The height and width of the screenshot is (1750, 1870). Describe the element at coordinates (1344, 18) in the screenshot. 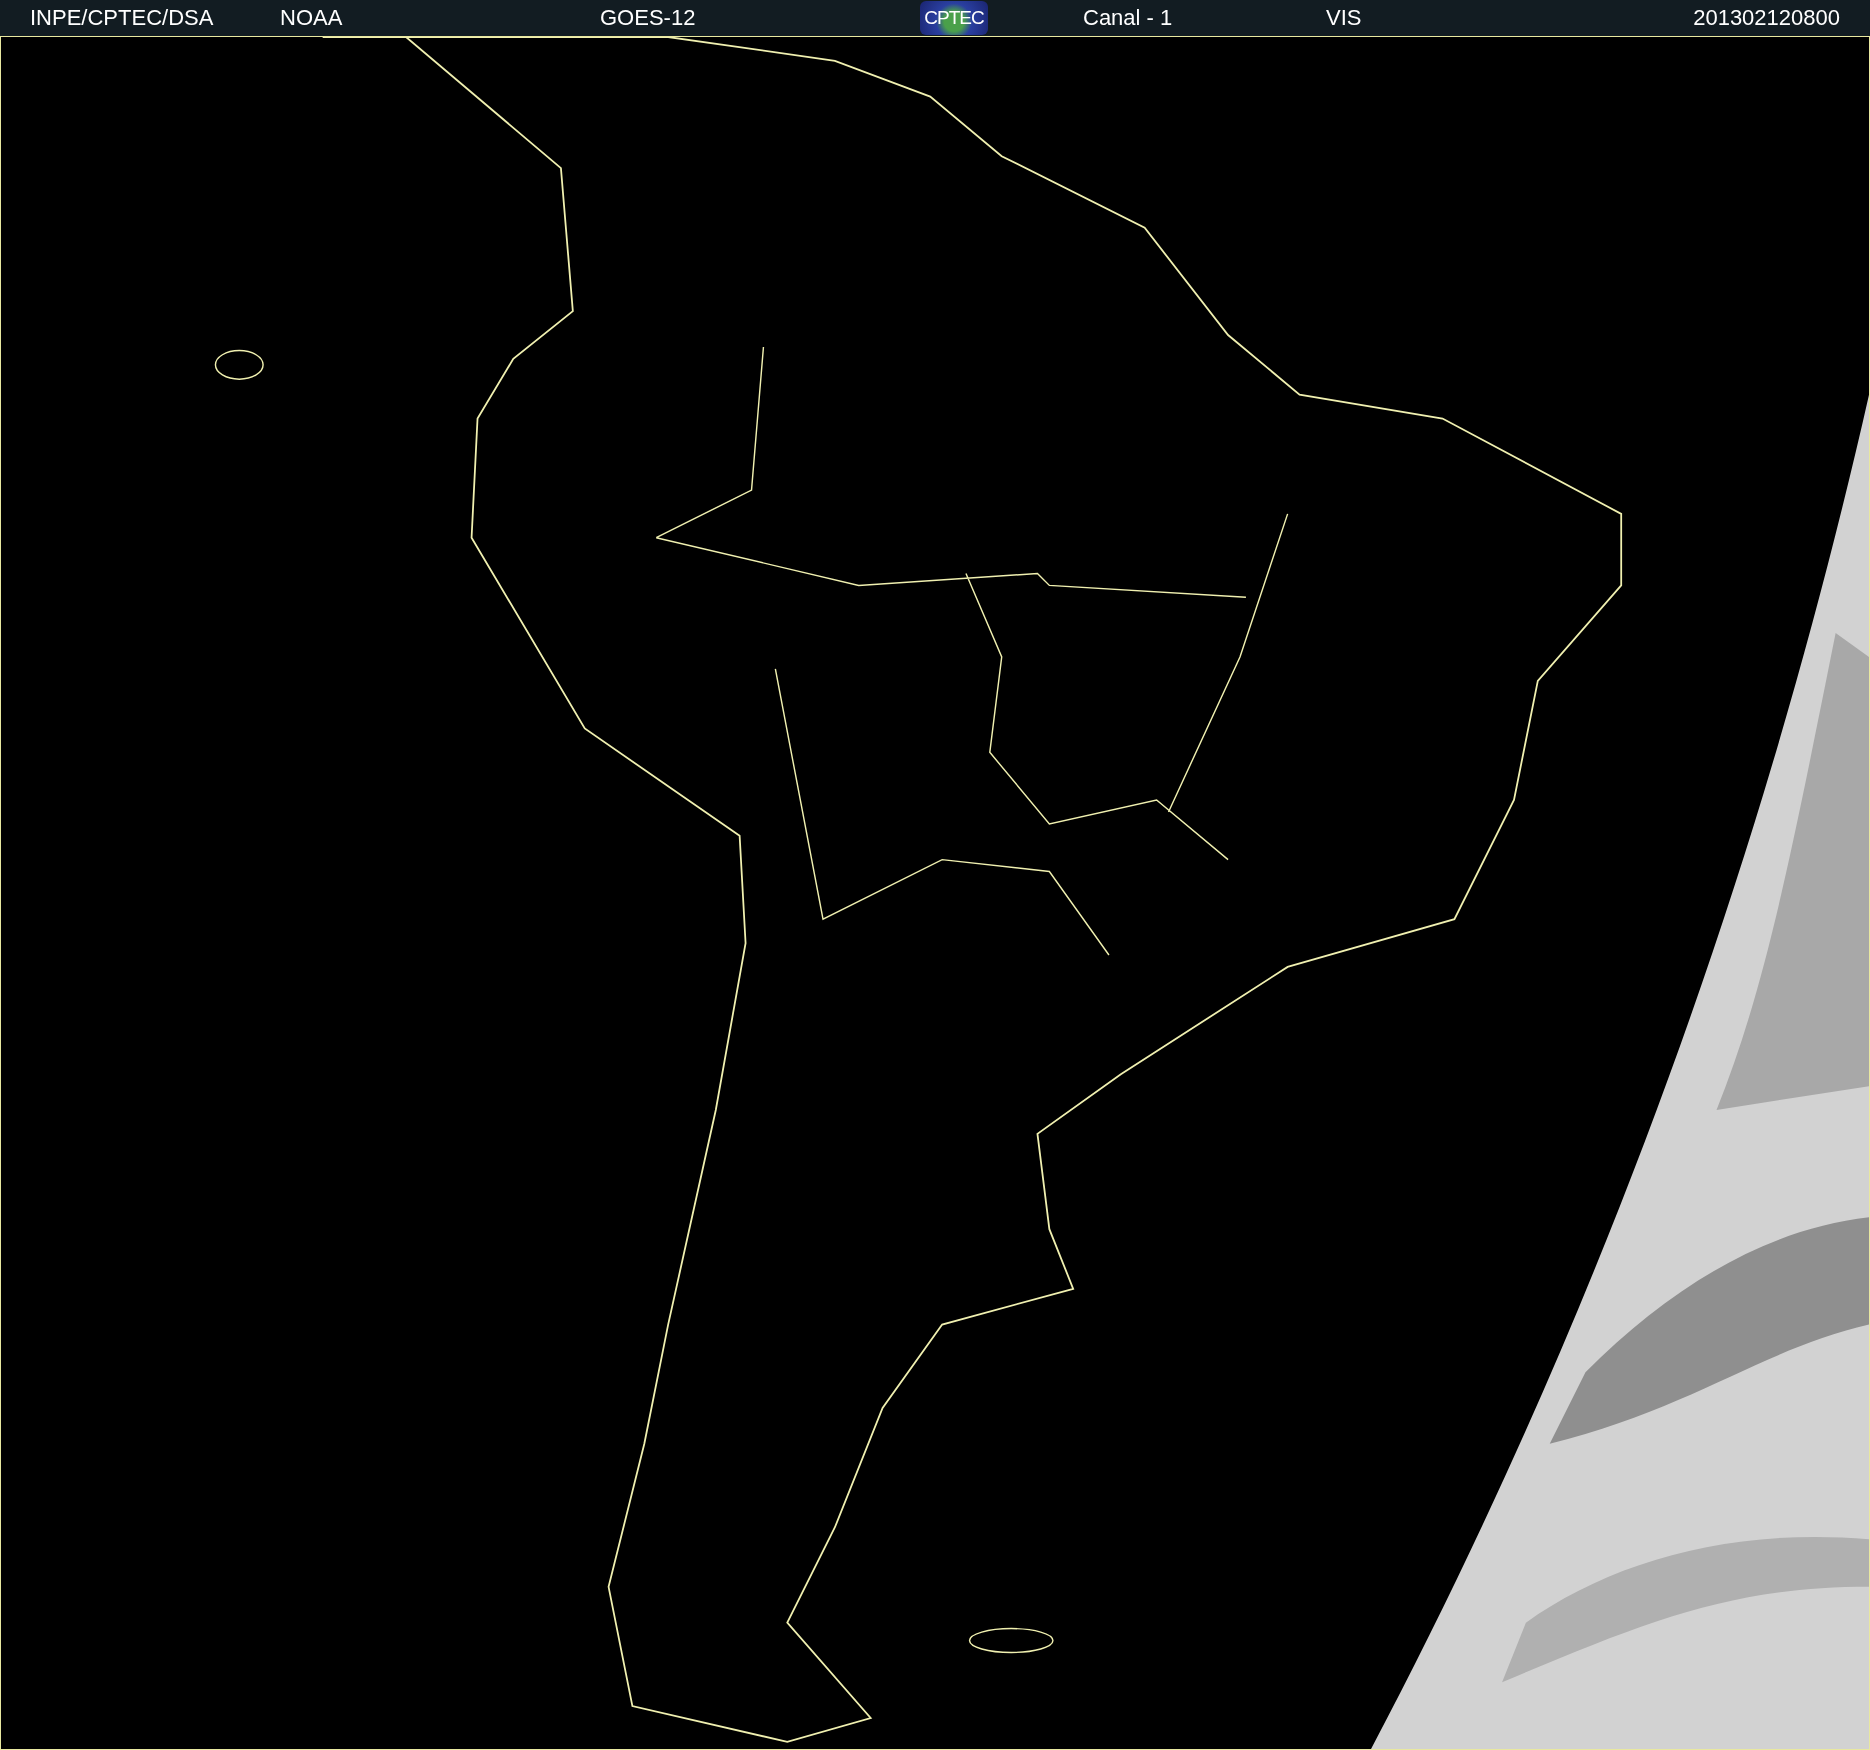

I see `band-label: VIS` at that location.